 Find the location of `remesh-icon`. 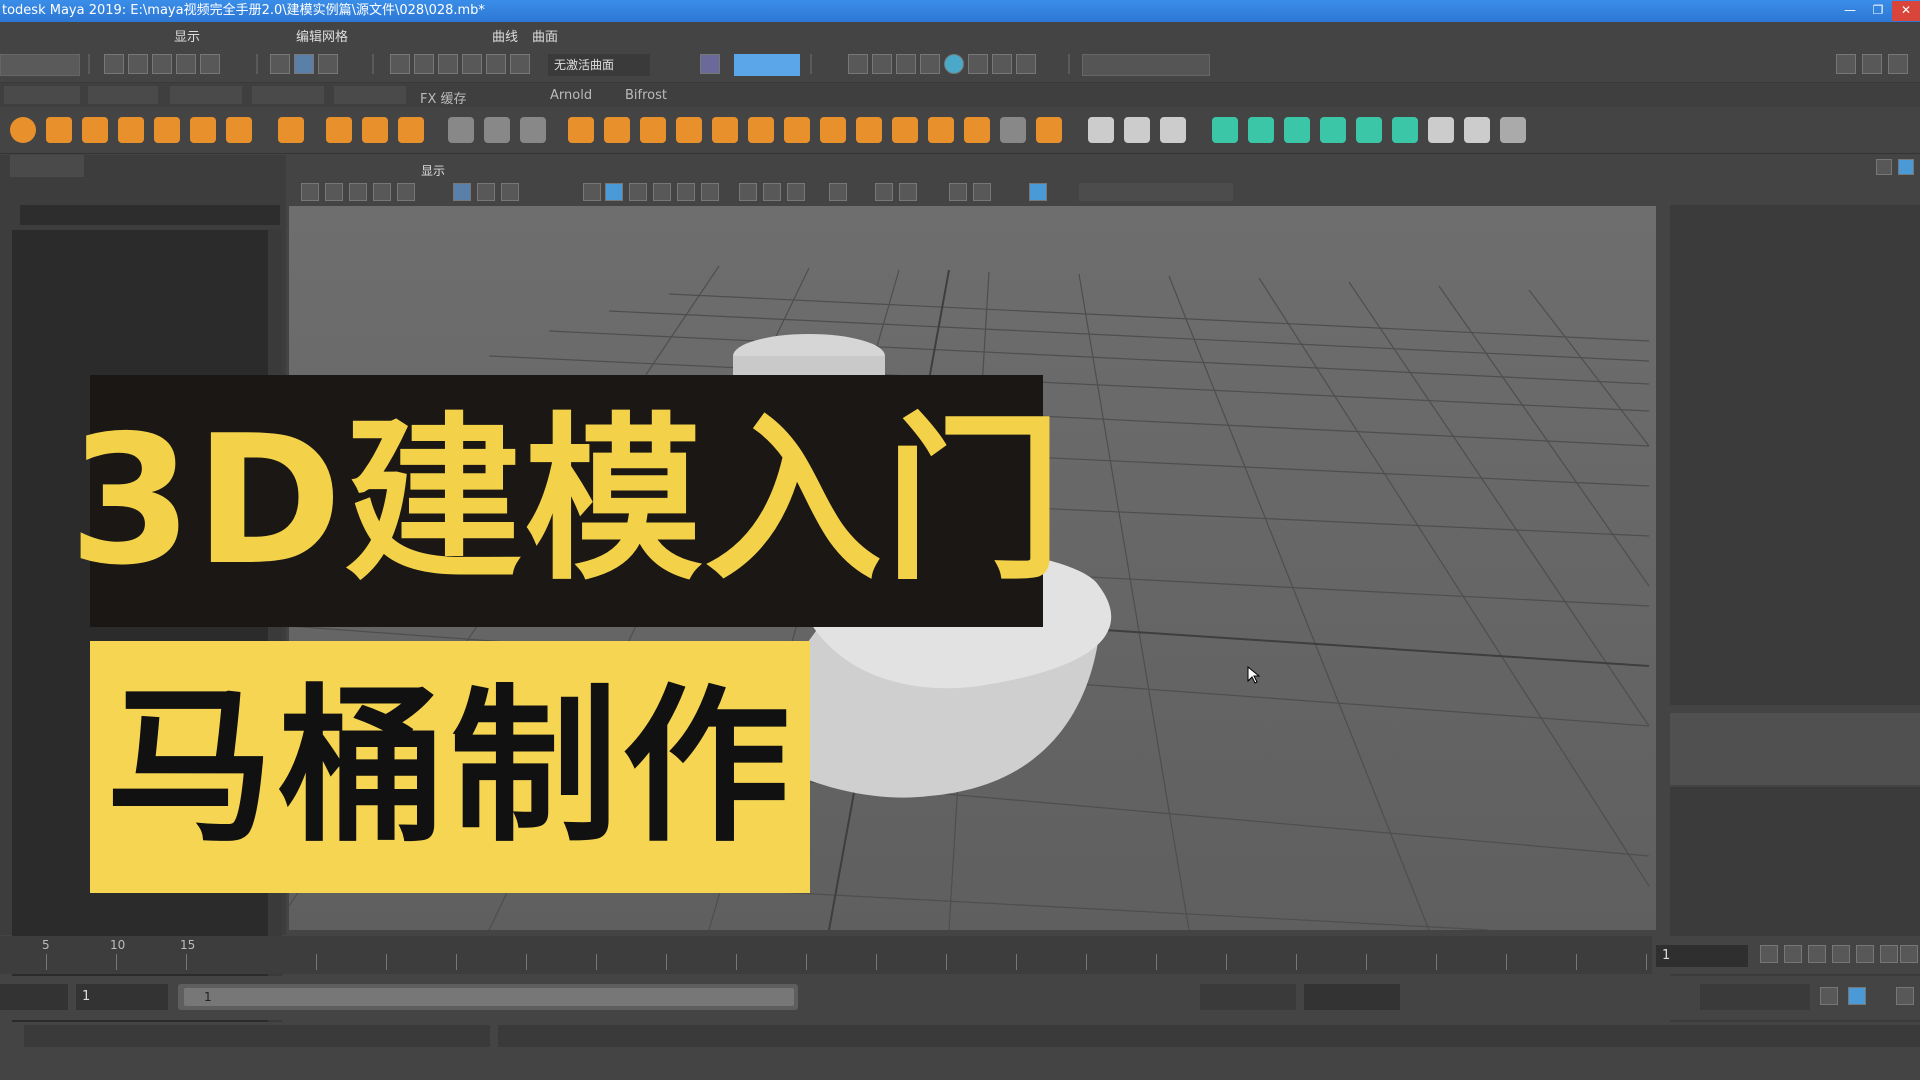

remesh-icon is located at coordinates (797, 130).